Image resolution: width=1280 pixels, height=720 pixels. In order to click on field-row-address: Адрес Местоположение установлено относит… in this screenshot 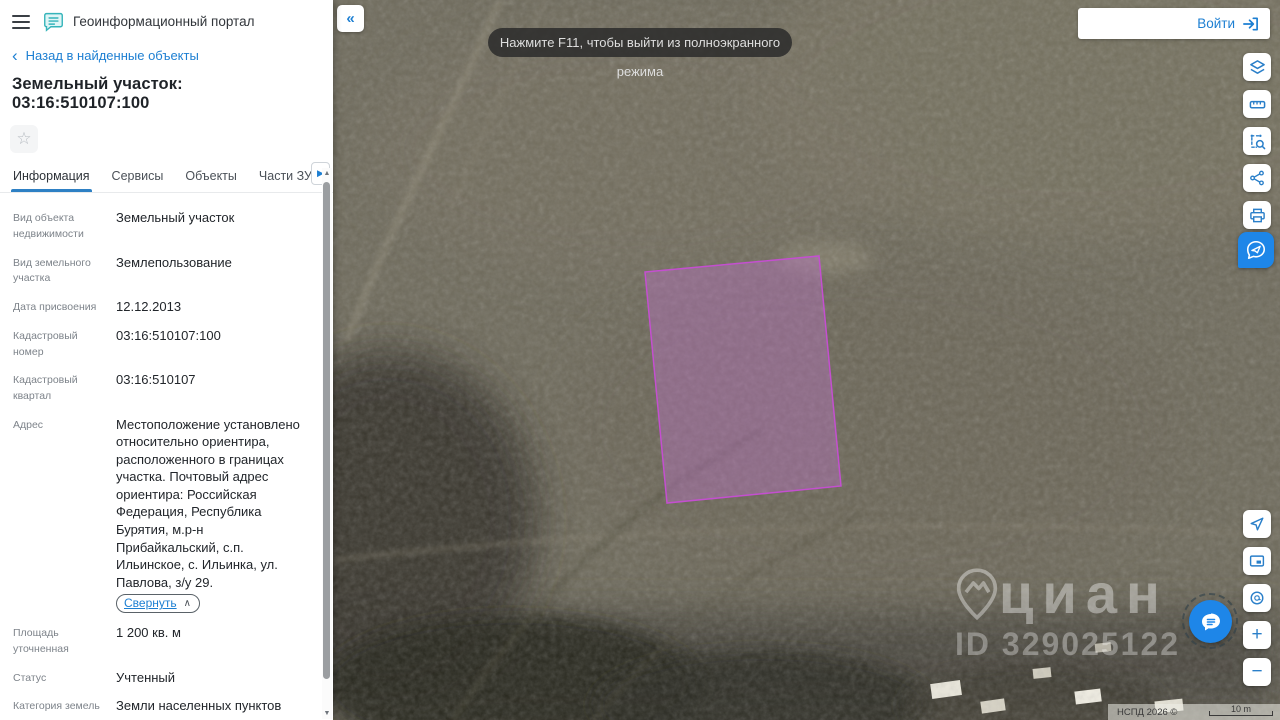, I will do `click(161, 515)`.